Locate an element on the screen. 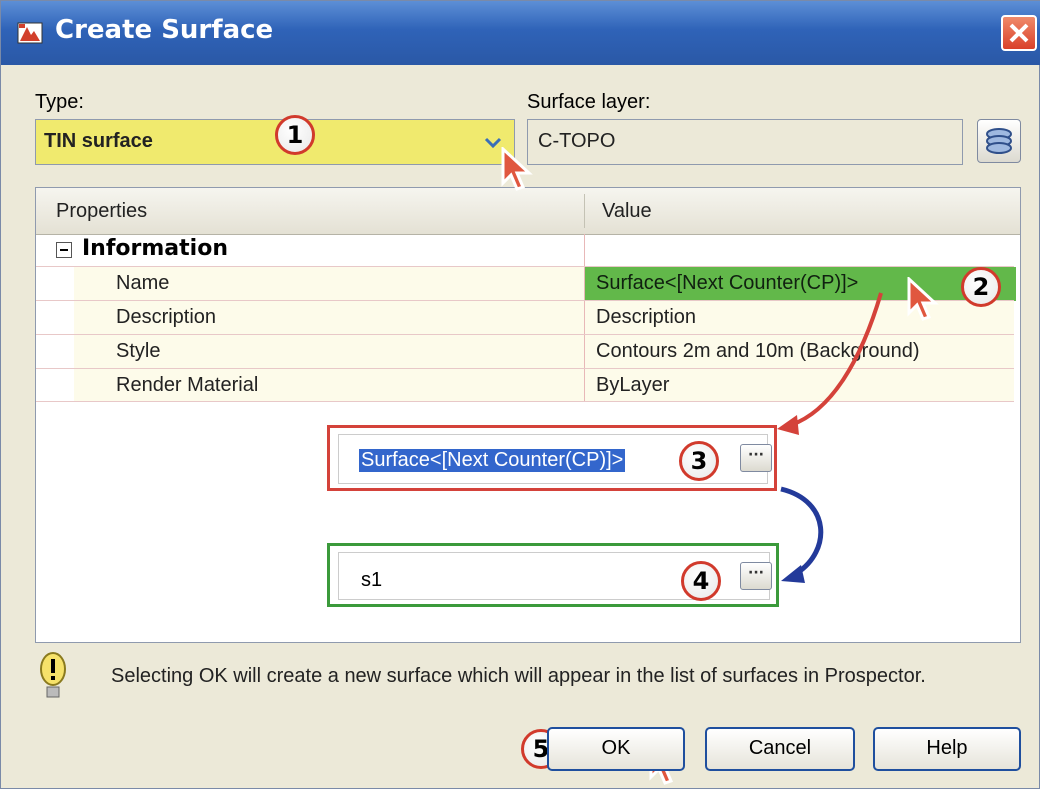 The image size is (1040, 790). column-header-properties: Properties is located at coordinates (101, 211).